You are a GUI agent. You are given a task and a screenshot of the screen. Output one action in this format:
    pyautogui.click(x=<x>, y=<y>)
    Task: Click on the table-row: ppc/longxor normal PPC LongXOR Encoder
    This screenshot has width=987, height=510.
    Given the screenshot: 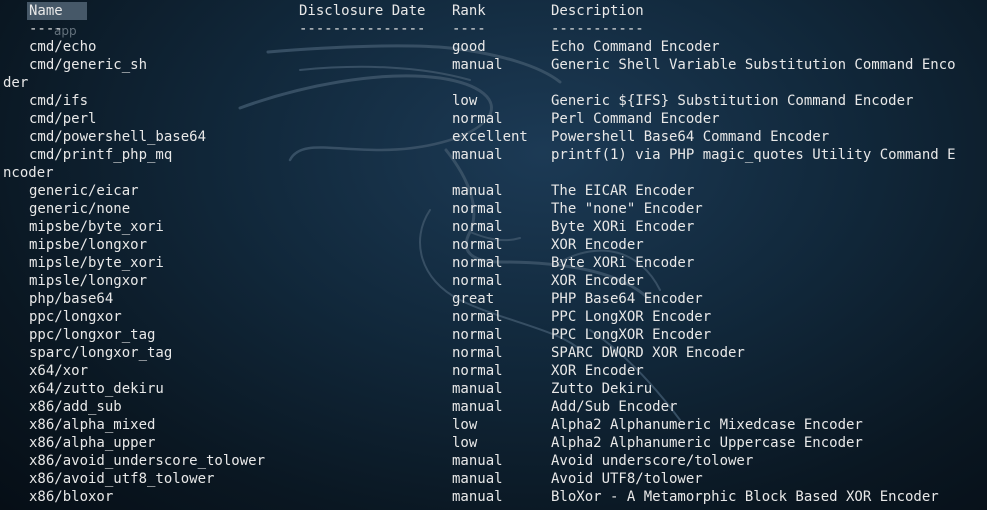 What is the action you would take?
    pyautogui.click(x=495, y=317)
    